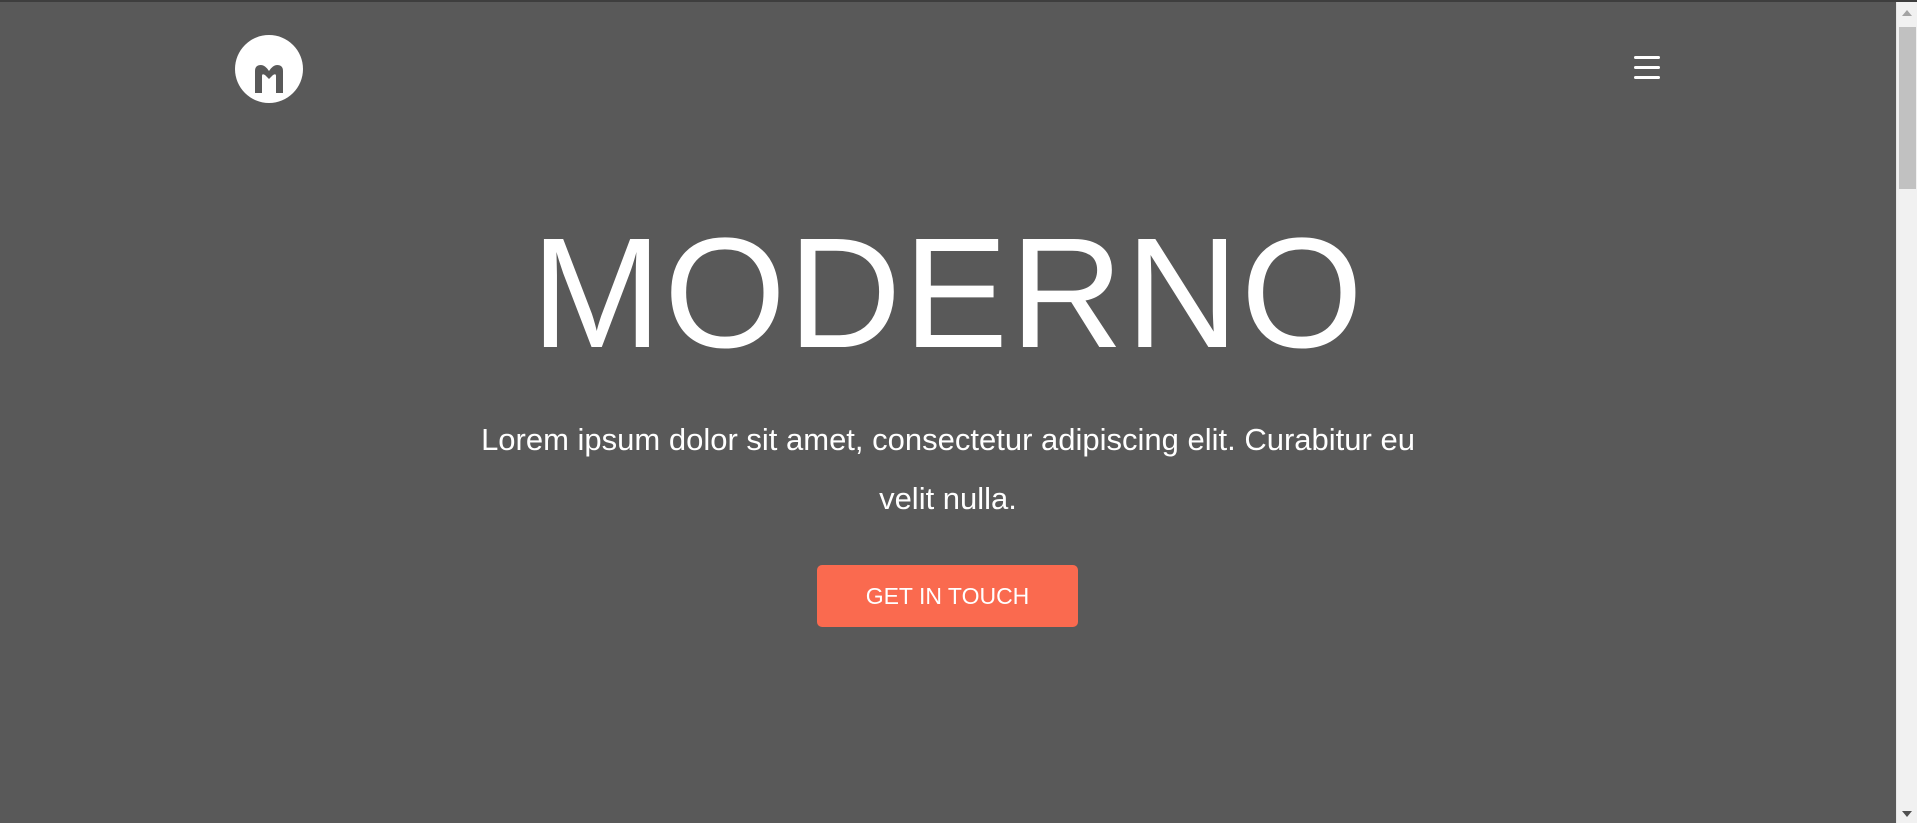  I want to click on vertical-scrollbar, so click(1906, 412).